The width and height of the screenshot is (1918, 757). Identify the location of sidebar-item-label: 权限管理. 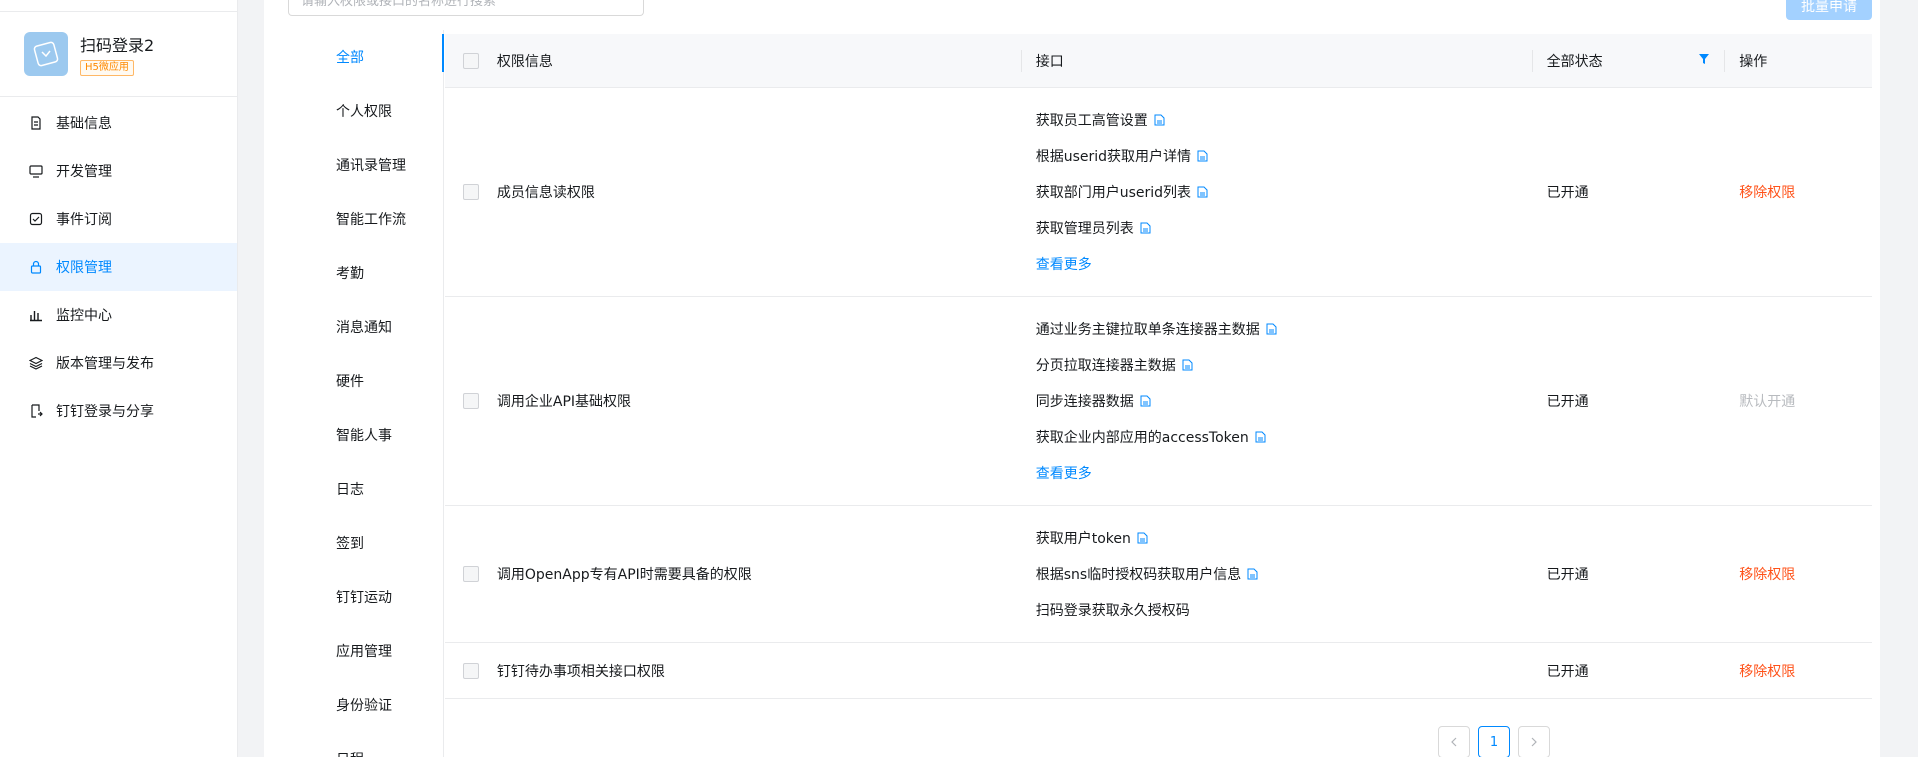
(84, 268).